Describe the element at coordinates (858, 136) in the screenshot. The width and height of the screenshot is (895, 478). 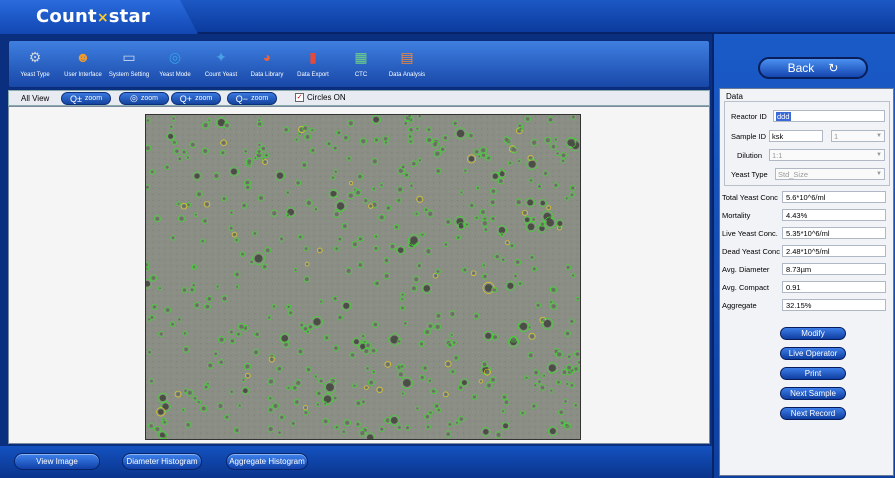
I see `sample-index-select: 1 ▼` at that location.